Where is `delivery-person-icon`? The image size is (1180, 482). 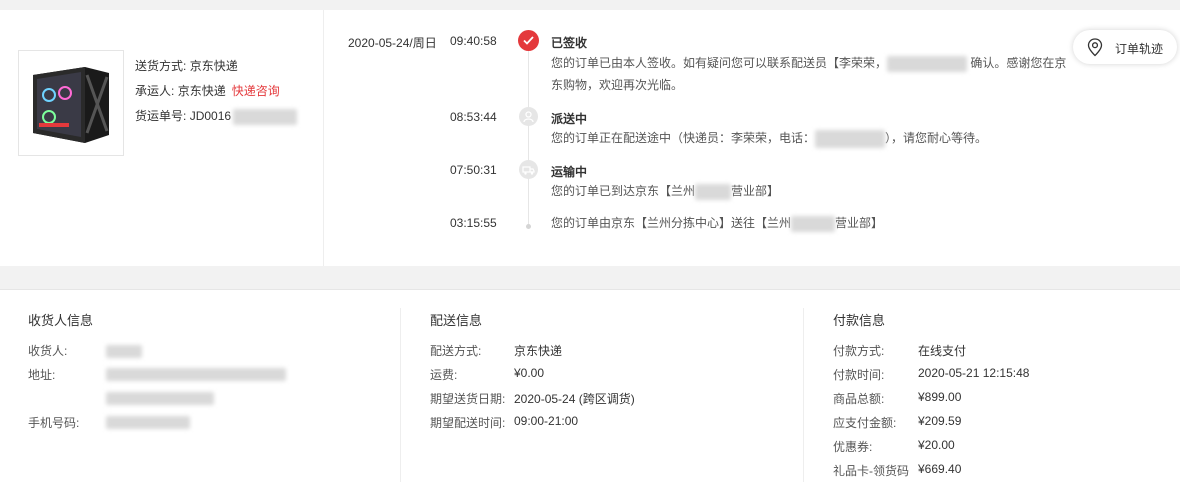 delivery-person-icon is located at coordinates (528, 116).